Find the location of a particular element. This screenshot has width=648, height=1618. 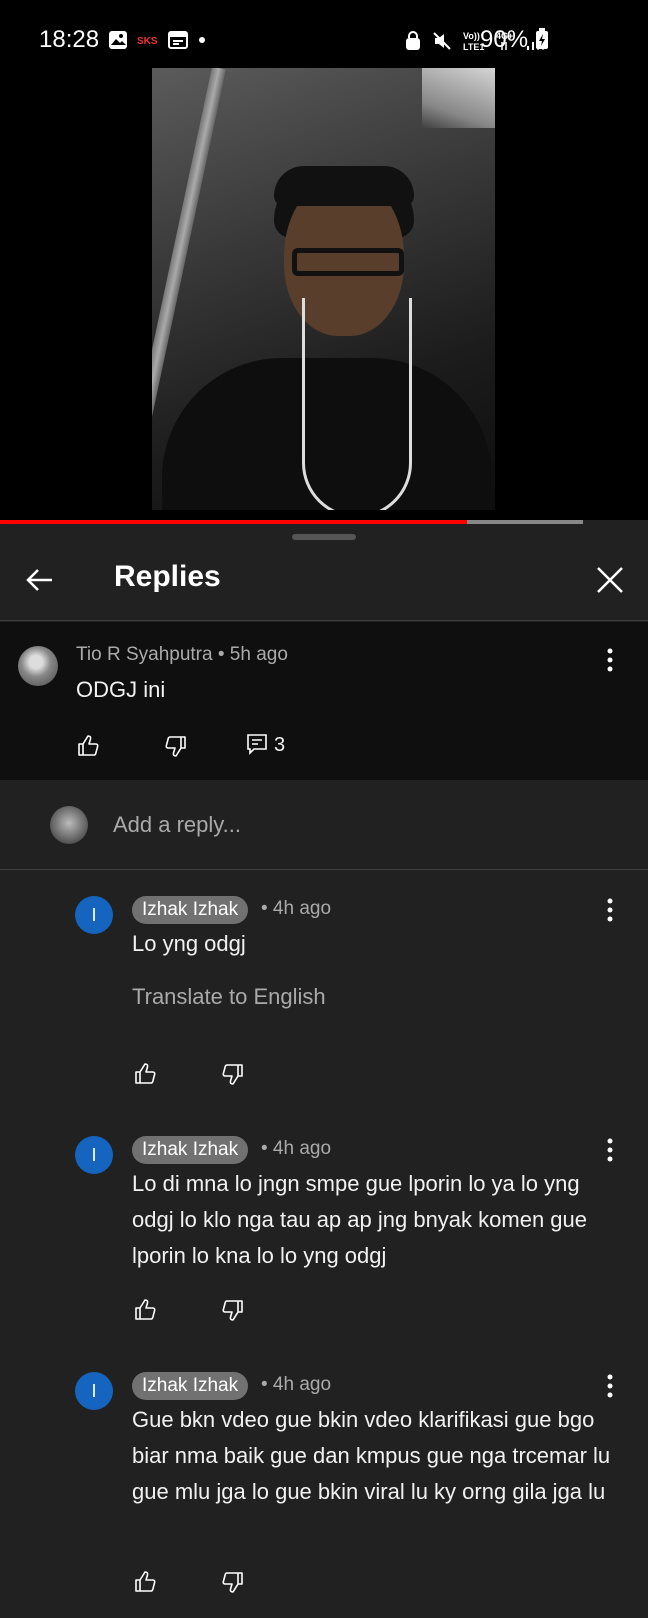

svg-text: SKS is located at coordinates (147, 41).